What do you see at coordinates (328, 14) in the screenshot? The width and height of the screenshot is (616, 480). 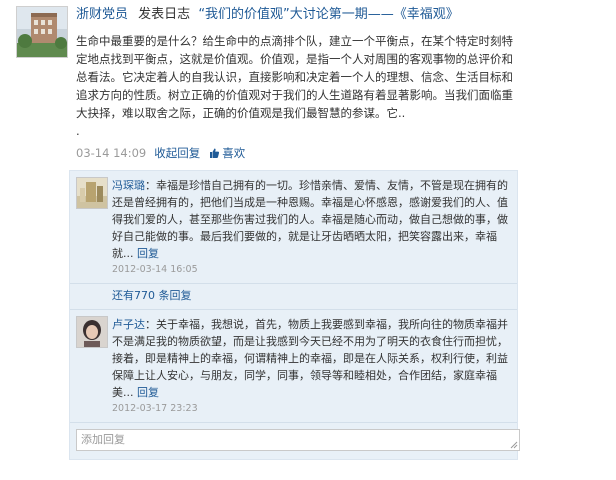 I see `topic-link: “我们的价值观”大讨论第一期——《幸福观》` at bounding box center [328, 14].